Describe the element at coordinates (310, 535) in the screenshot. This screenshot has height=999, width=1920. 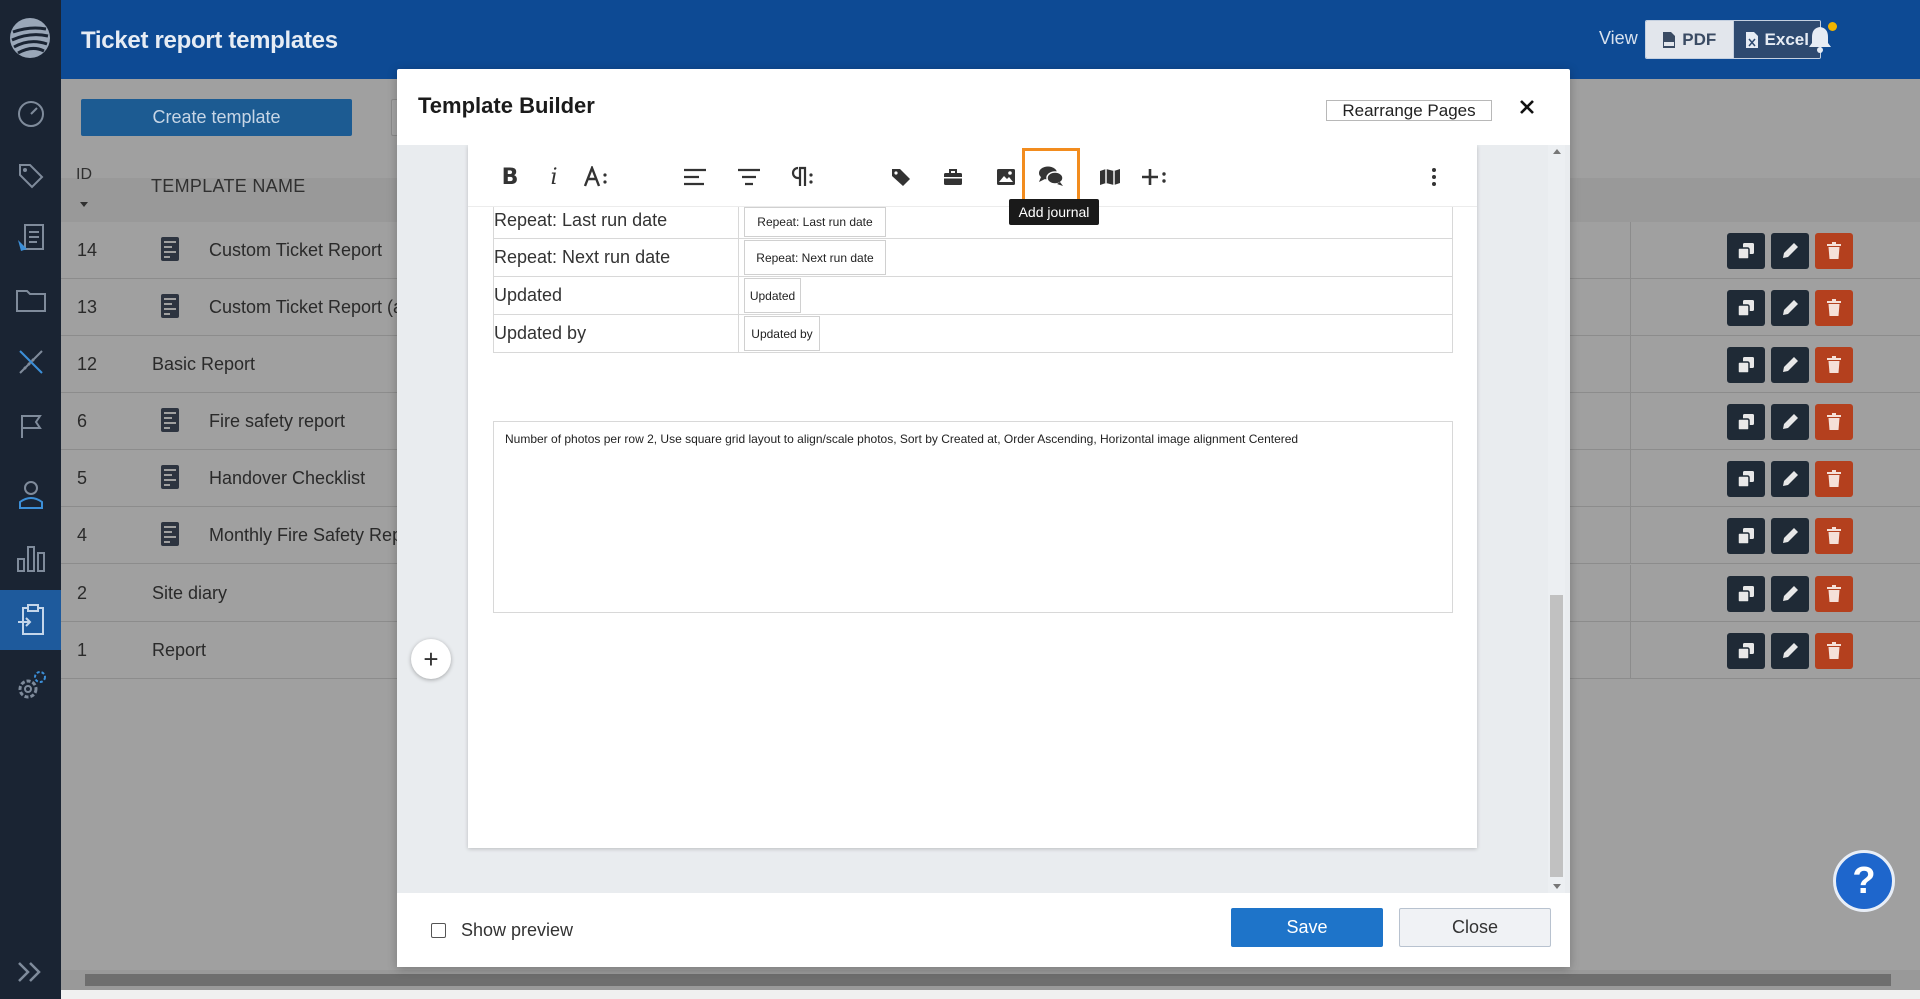
I see `row-template-name: Monthly Fire Safety Repo` at that location.